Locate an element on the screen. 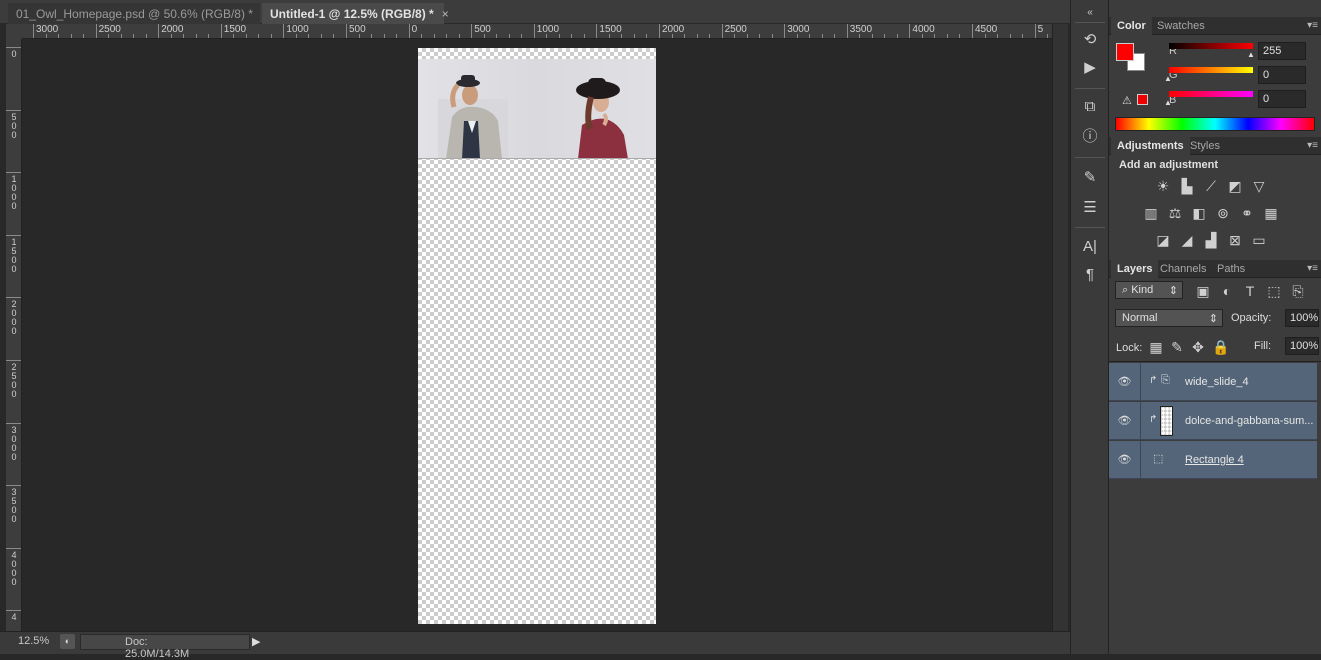  ruler-label: 3000 is located at coordinates (47, 29).